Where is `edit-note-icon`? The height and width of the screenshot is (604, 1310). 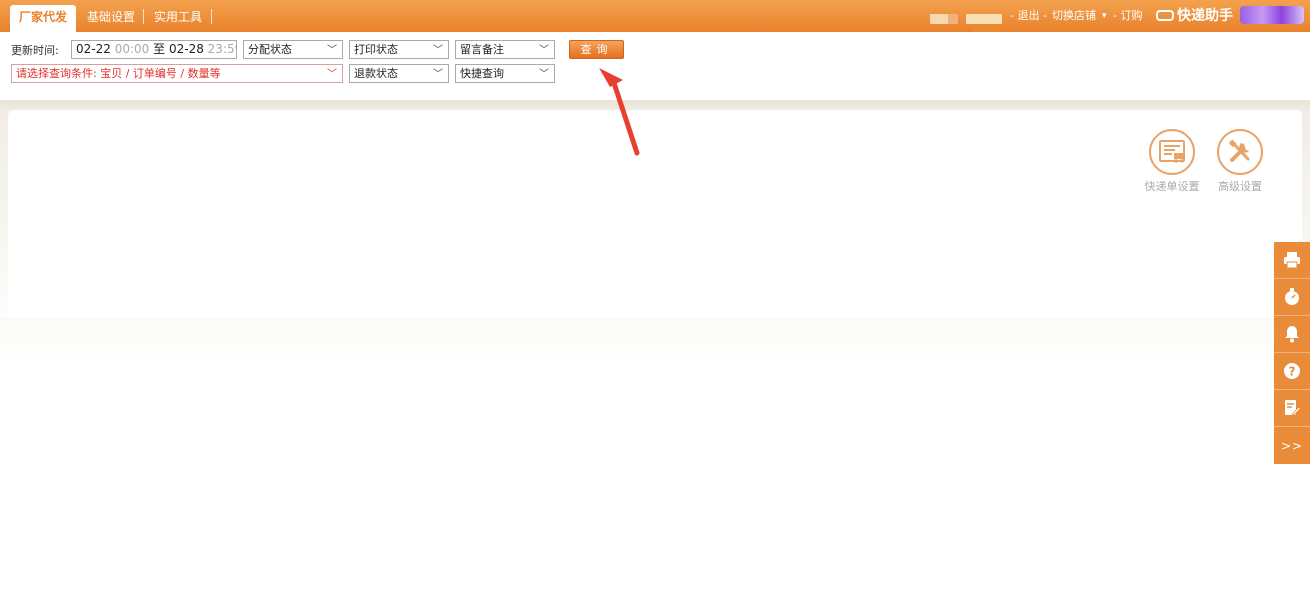
edit-note-icon is located at coordinates (1293, 408).